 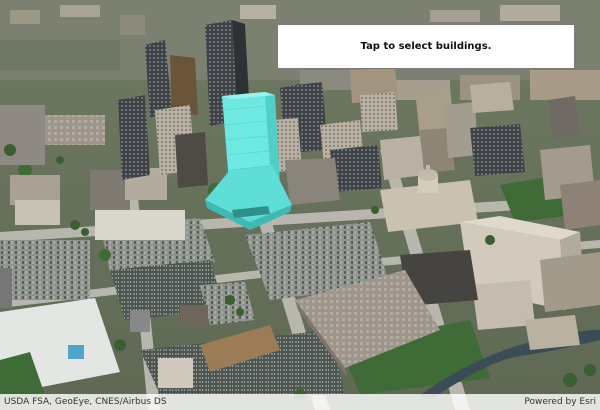 What do you see at coordinates (560, 402) in the screenshot?
I see `powered-by-esri: Powered by Esri` at bounding box center [560, 402].